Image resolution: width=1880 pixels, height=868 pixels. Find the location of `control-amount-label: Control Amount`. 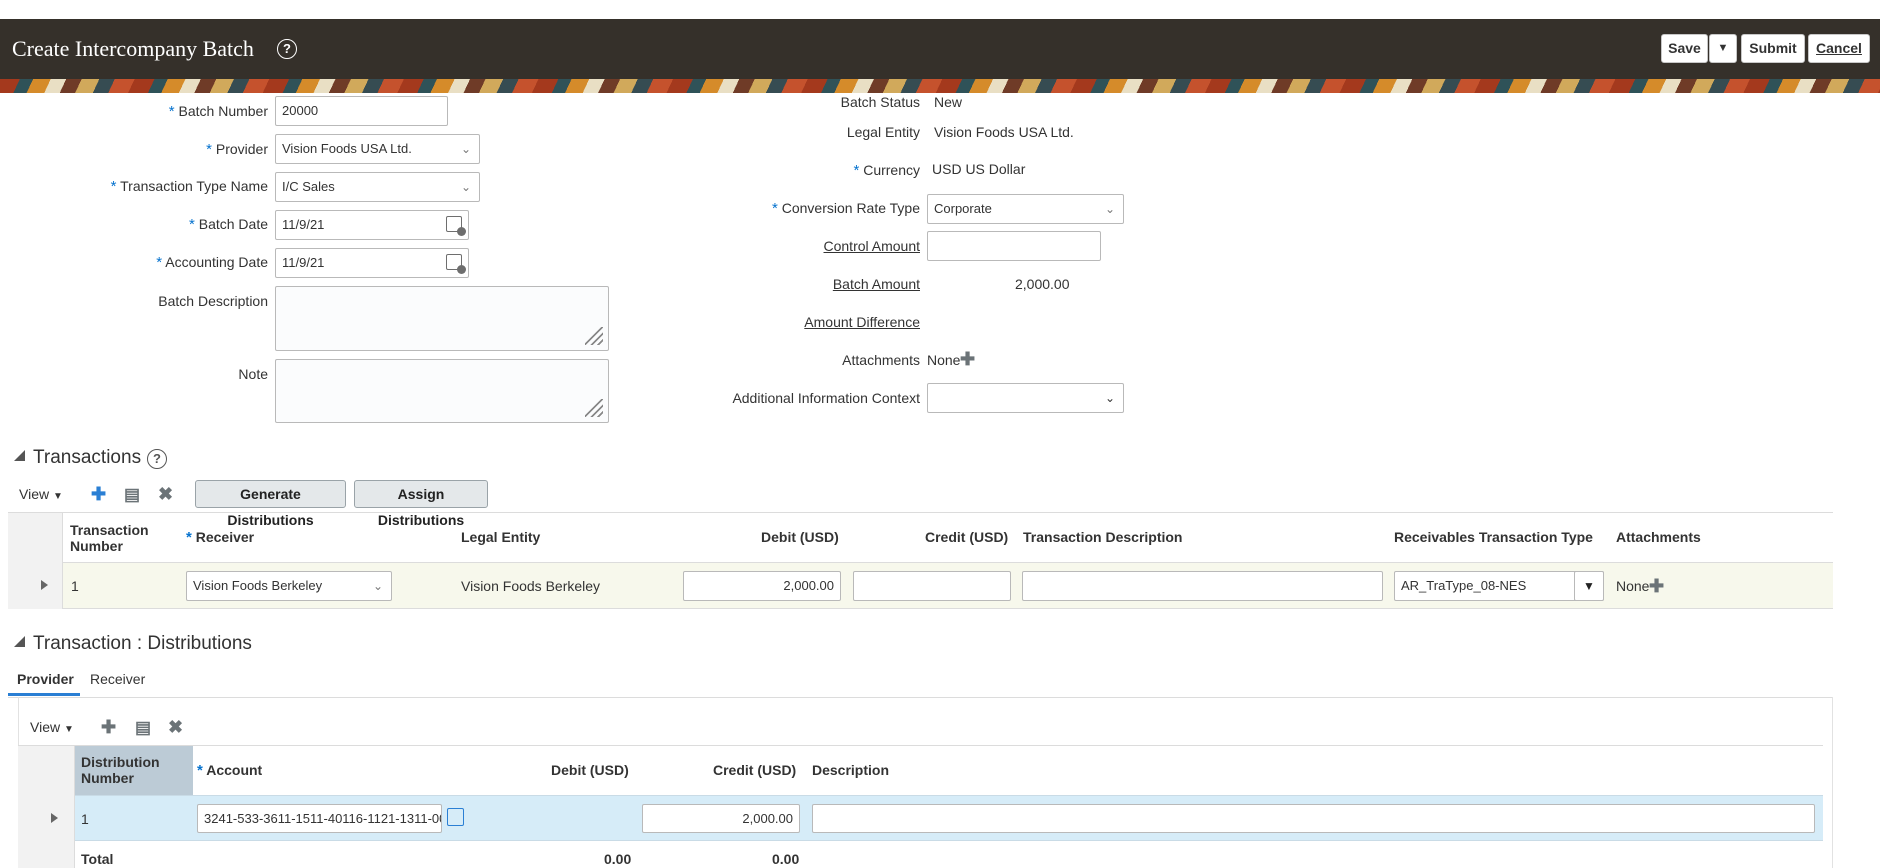

control-amount-label: Control Amount is located at coordinates (872, 246).